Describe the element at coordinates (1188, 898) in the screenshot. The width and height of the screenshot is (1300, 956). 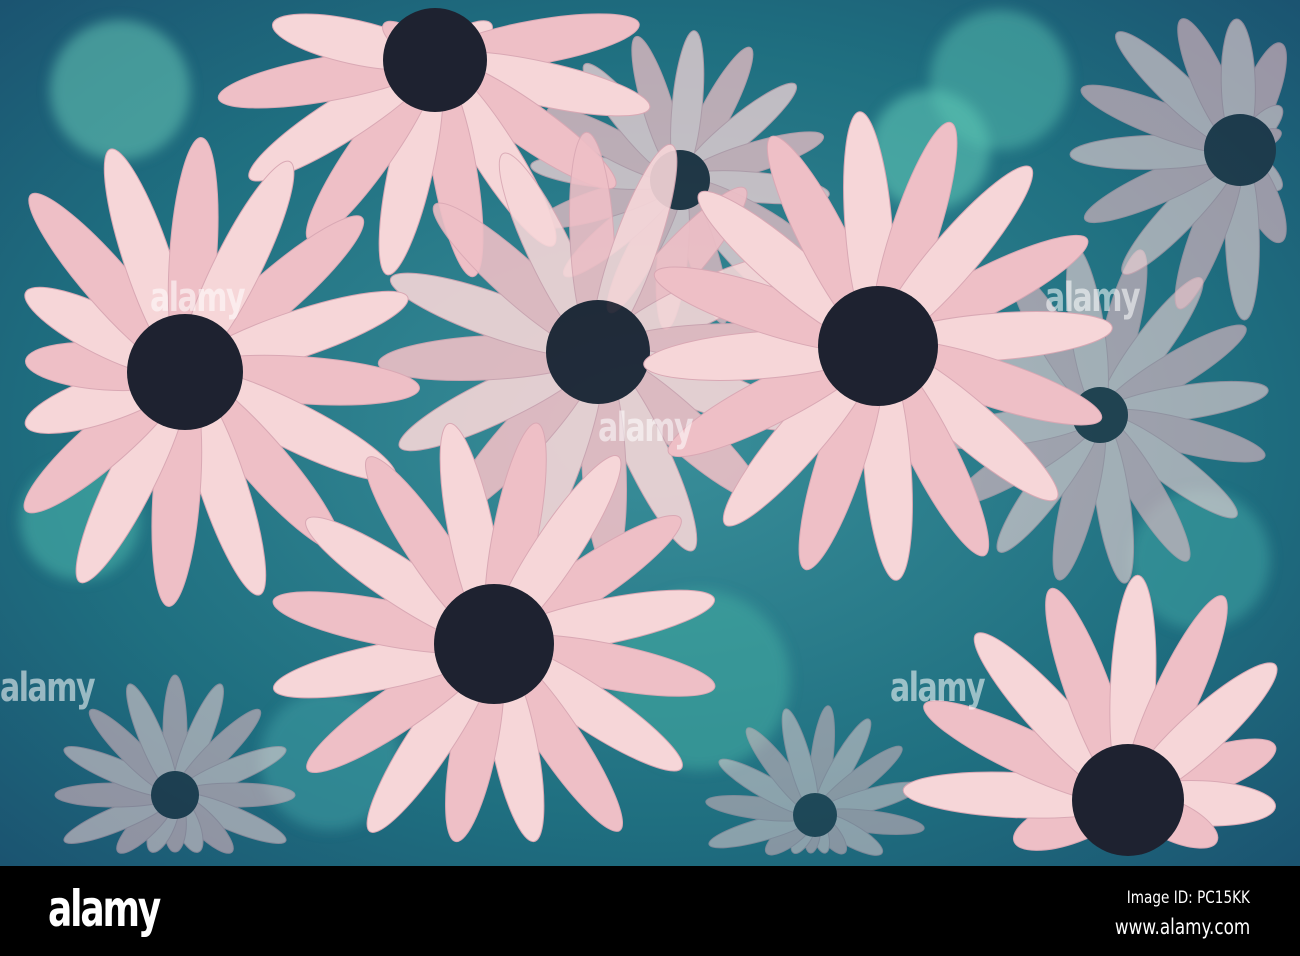
I see `image-id: Image ID: PC15KK` at that location.